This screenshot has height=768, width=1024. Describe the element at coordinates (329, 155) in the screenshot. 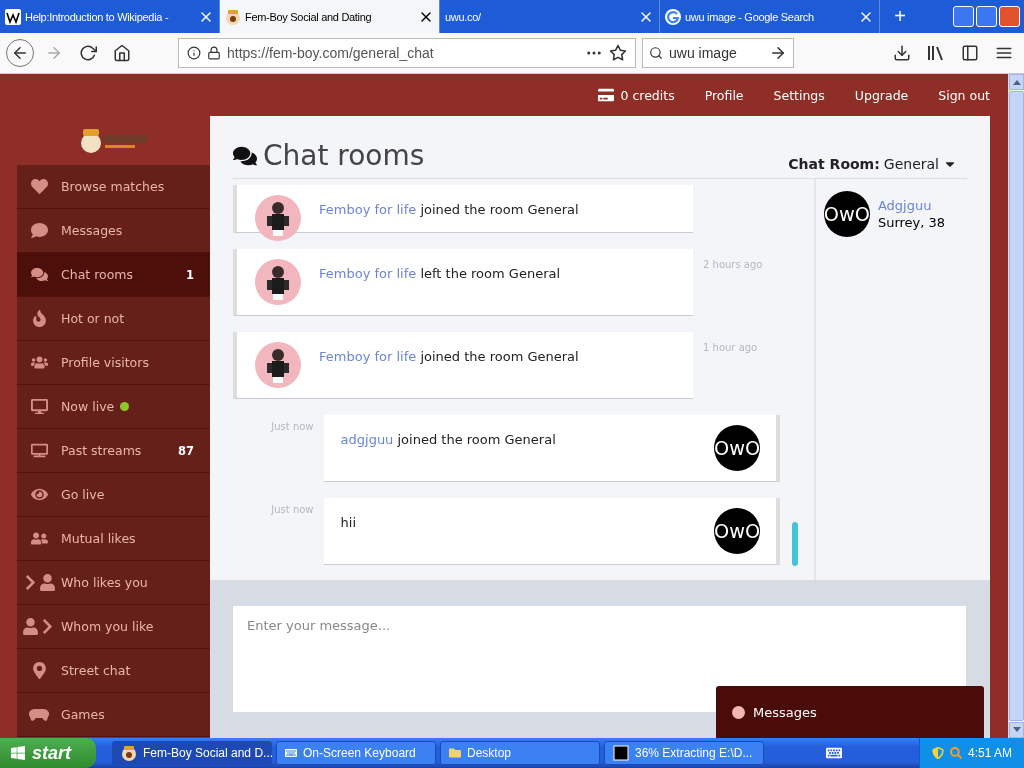

I see `page-title: Chat rooms` at that location.